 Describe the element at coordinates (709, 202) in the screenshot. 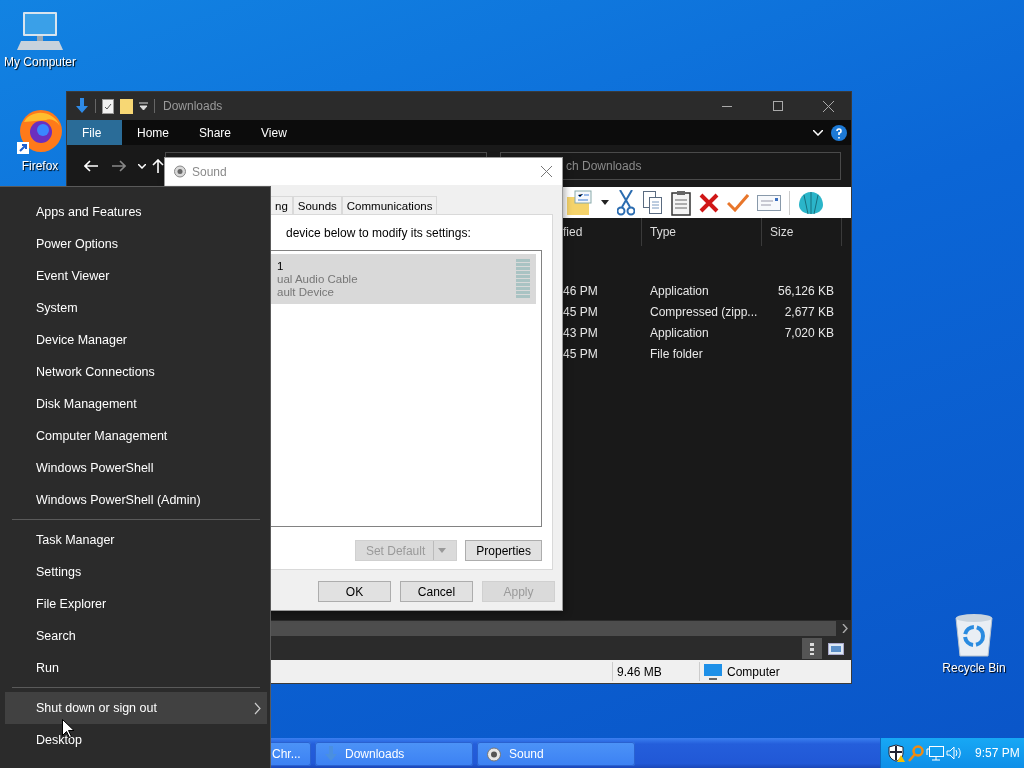

I see `delete-icon` at that location.